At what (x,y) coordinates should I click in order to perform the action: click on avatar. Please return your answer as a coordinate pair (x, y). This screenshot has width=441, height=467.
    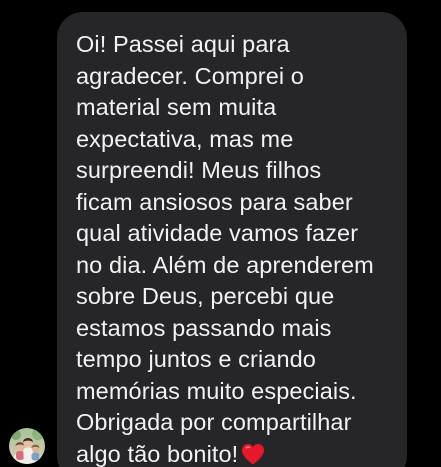
    Looking at the image, I should click on (27, 446).